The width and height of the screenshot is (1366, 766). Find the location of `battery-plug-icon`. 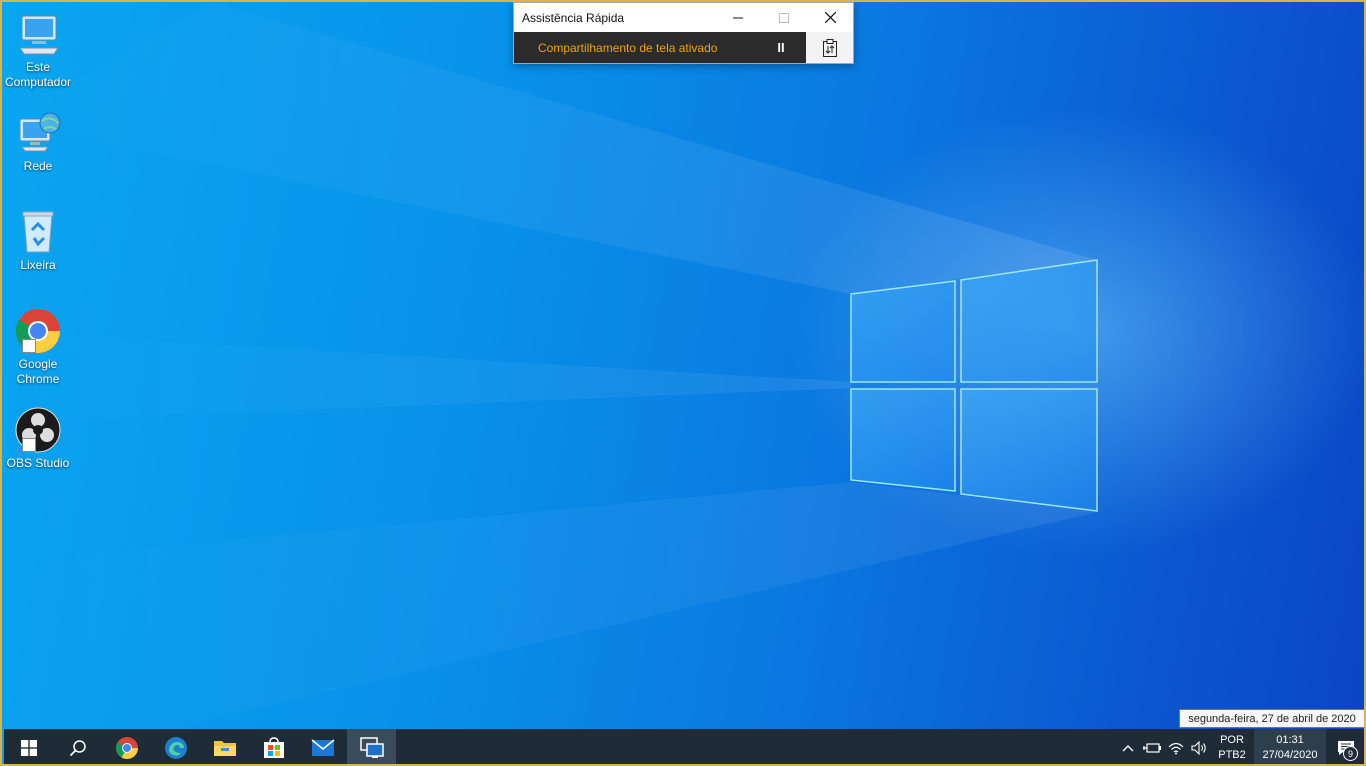

battery-plug-icon is located at coordinates (1152, 747).